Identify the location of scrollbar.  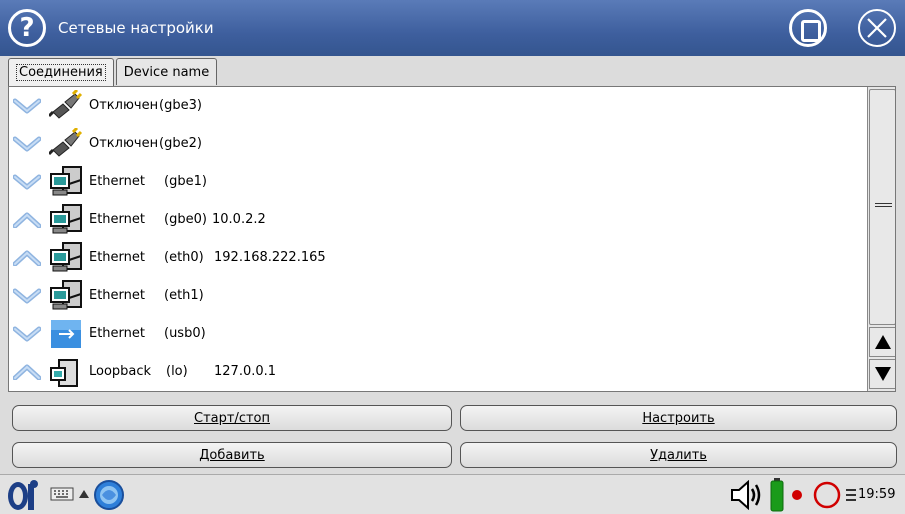
(881, 239).